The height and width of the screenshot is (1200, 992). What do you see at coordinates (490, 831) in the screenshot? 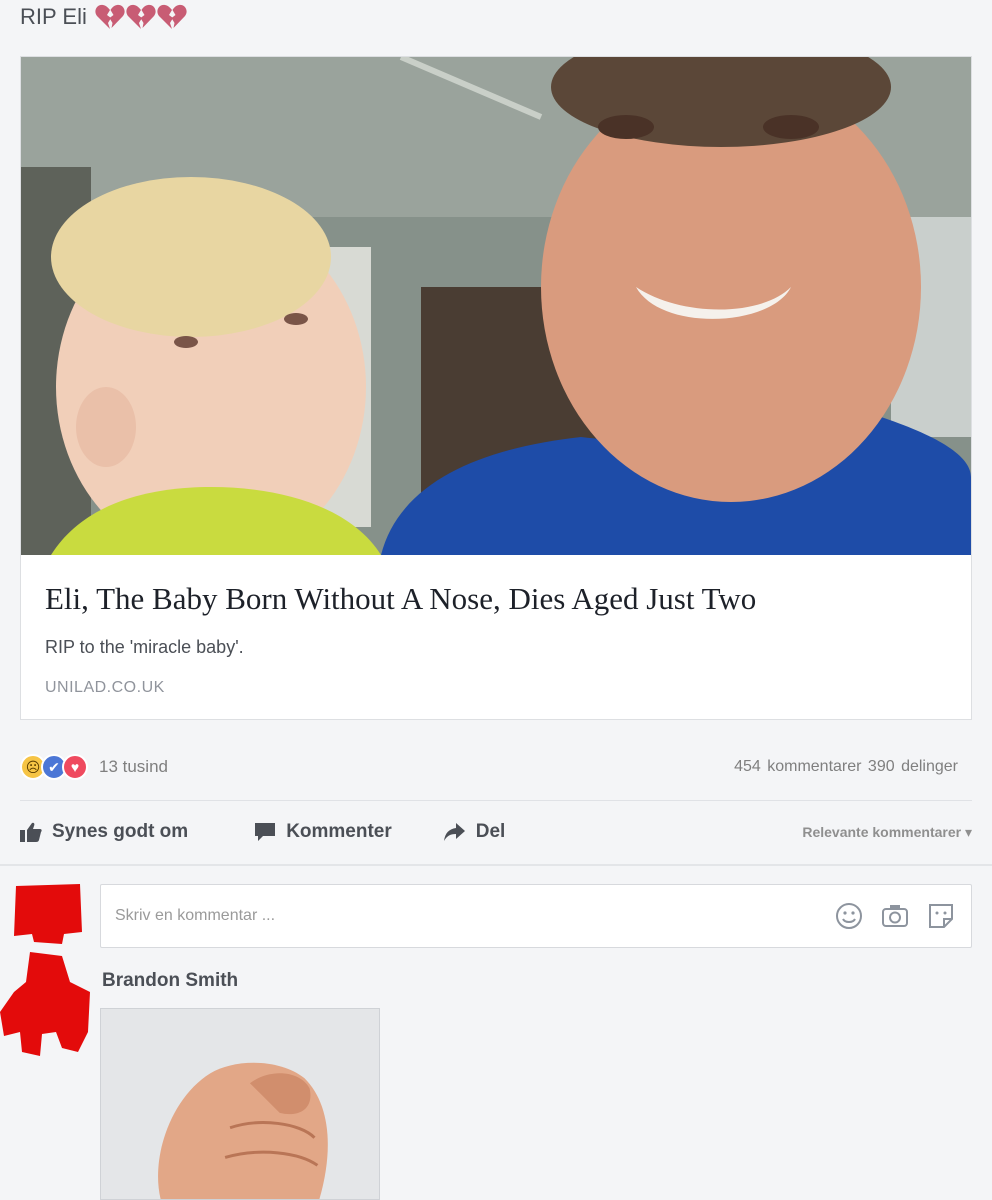
I see `share-label: Del` at bounding box center [490, 831].